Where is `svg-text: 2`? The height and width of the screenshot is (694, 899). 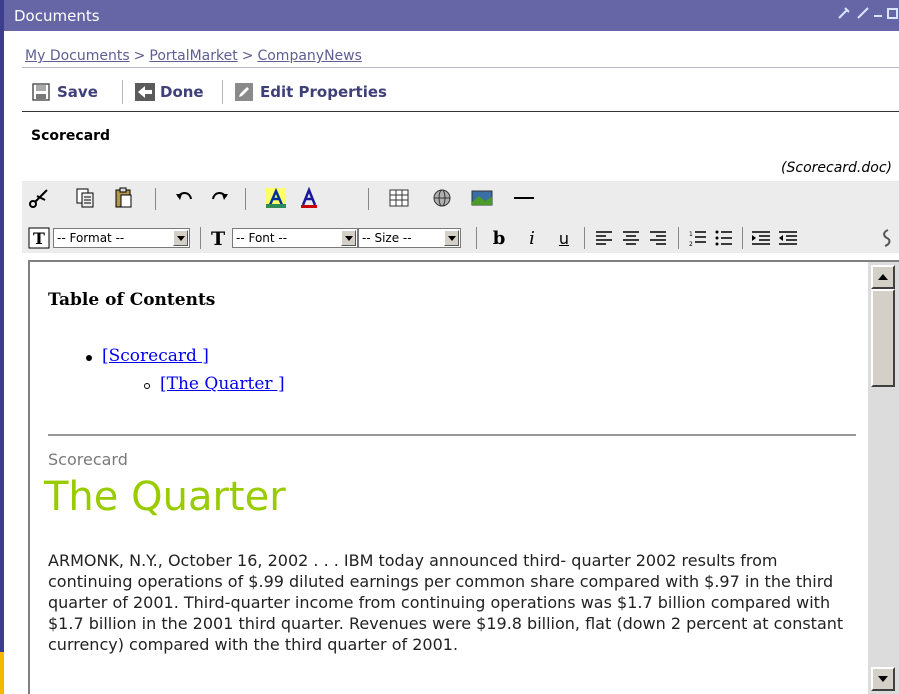
svg-text: 2 is located at coordinates (691, 244).